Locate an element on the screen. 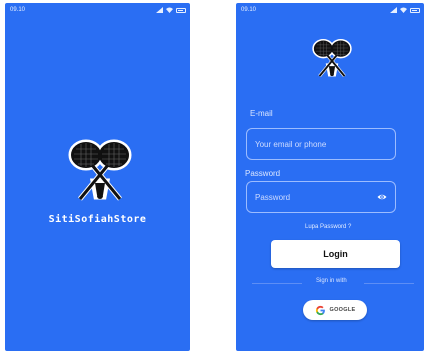  password-input is located at coordinates (315, 197).